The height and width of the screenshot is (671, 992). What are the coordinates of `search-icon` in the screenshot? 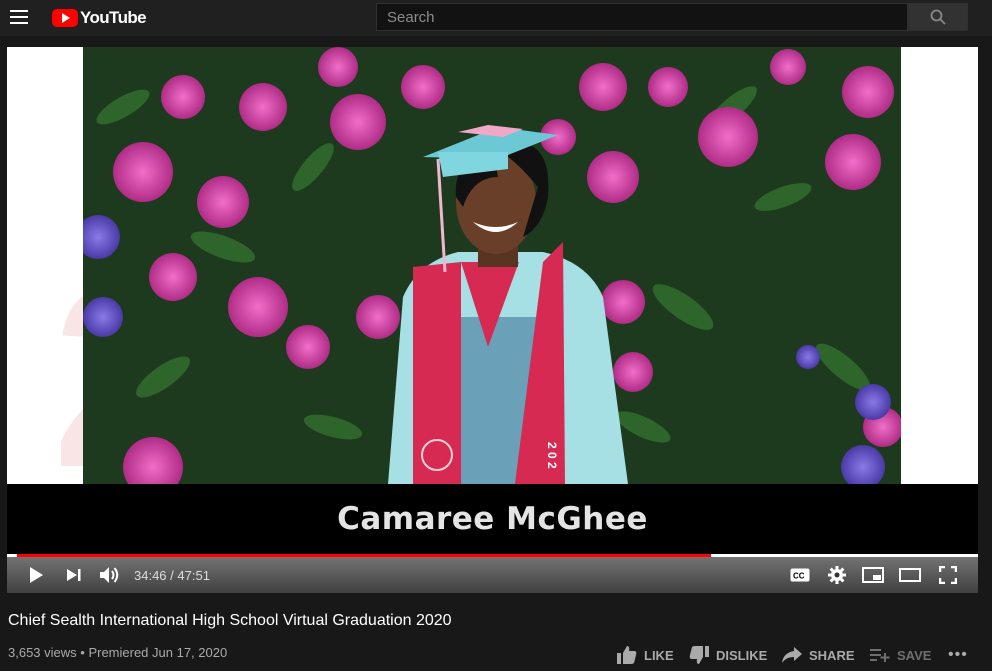 It's located at (938, 17).